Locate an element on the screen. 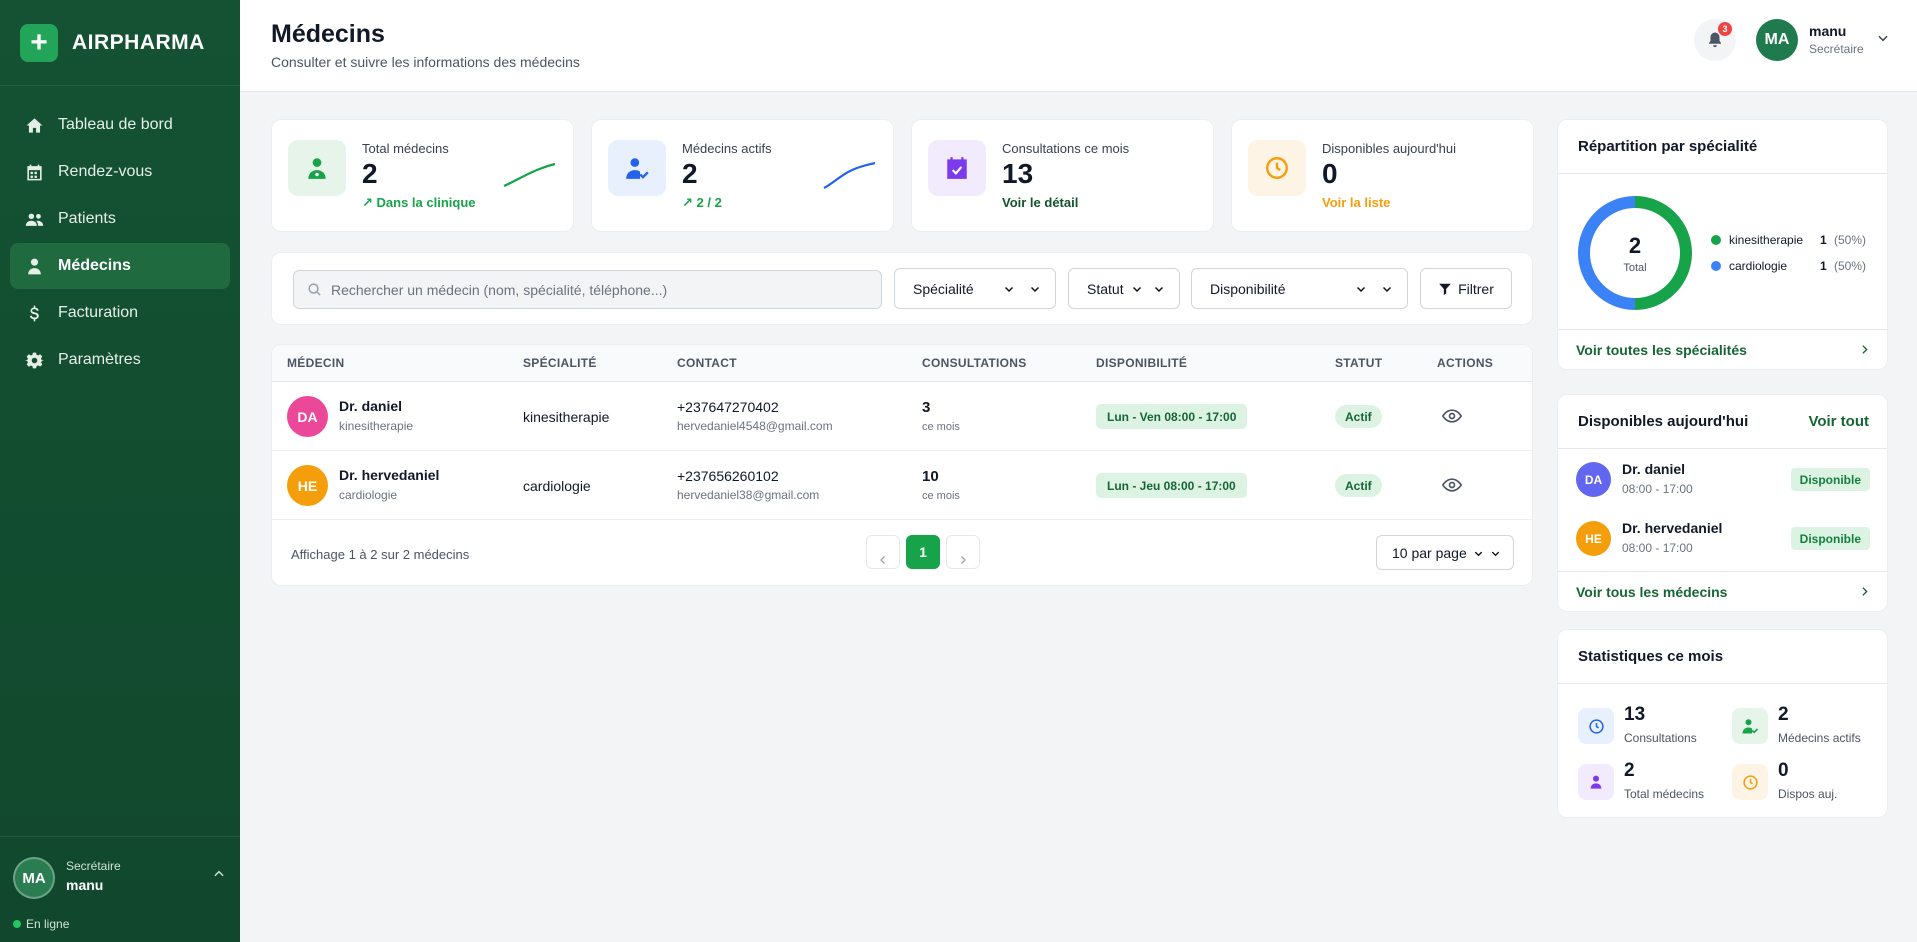 The height and width of the screenshot is (942, 1917). calendar-icon is located at coordinates (34, 172).